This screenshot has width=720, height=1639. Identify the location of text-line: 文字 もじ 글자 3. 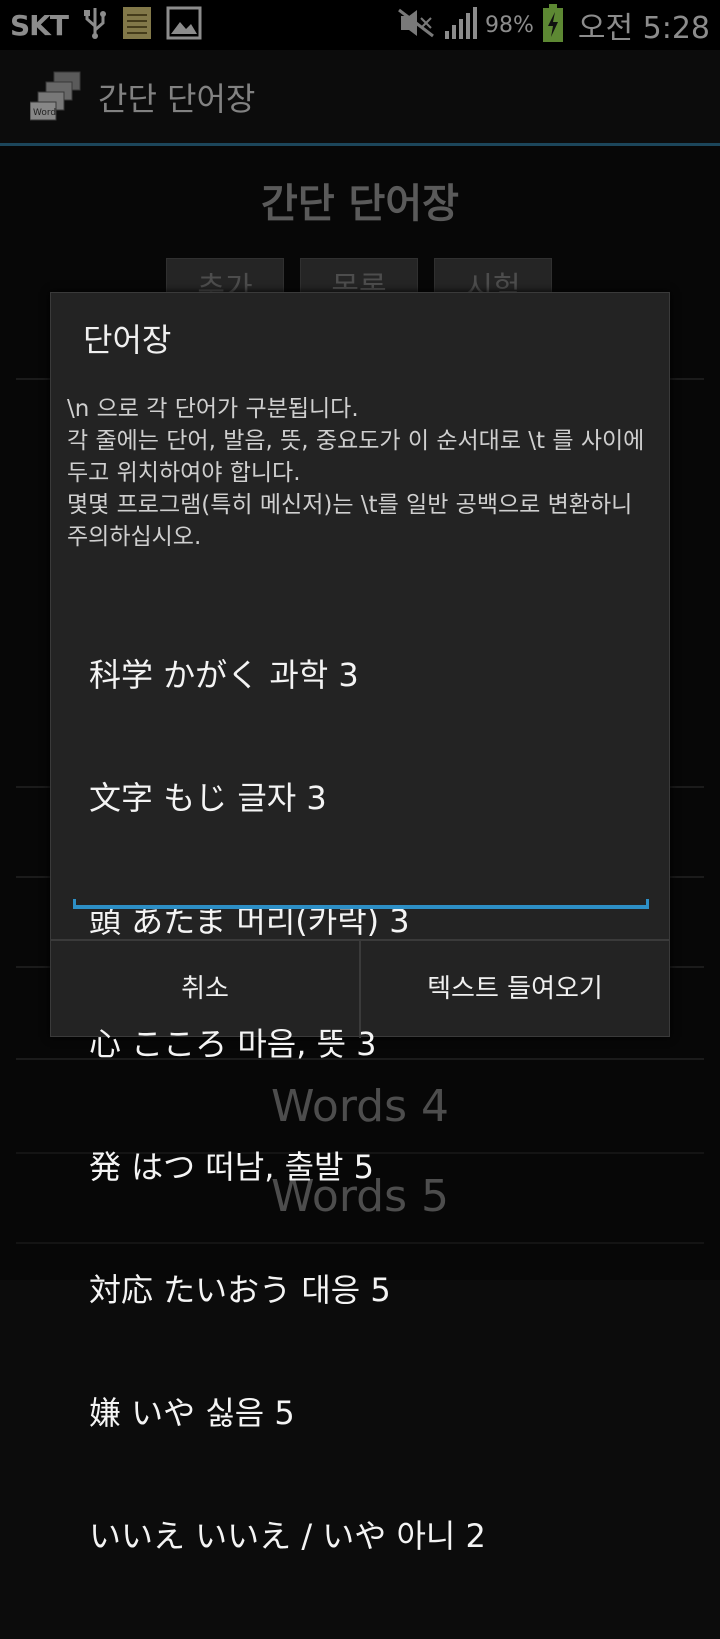
(208, 798).